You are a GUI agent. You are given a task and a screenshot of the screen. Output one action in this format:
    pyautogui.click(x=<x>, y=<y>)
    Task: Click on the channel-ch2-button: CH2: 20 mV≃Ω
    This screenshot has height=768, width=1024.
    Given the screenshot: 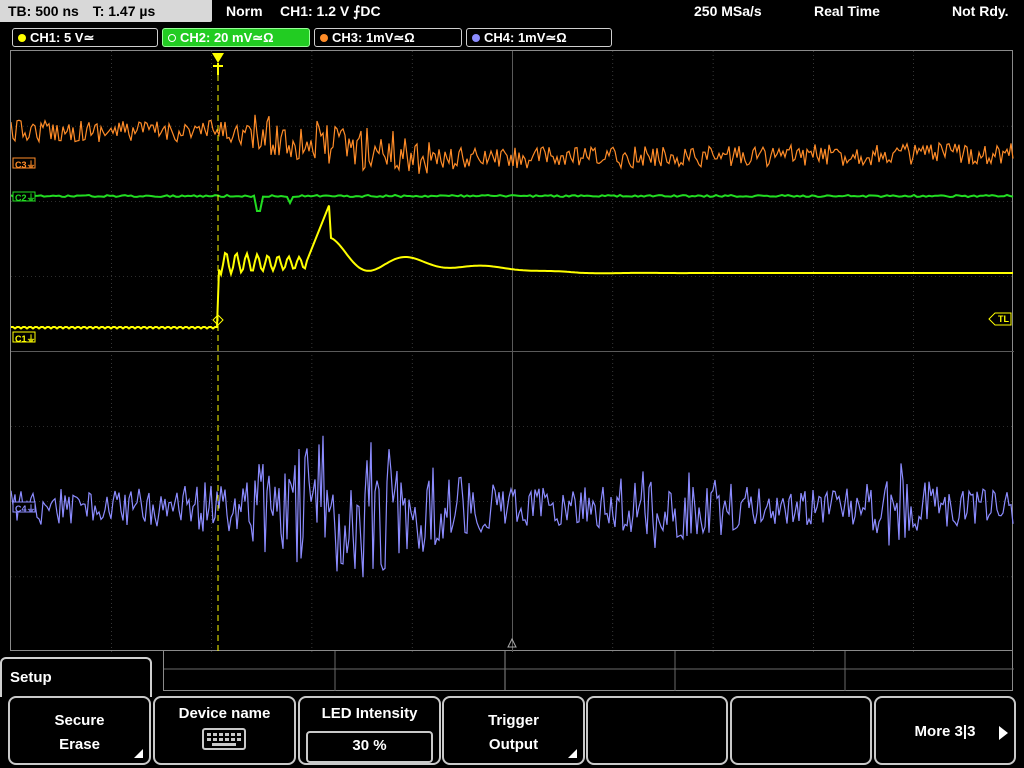 What is the action you would take?
    pyautogui.click(x=236, y=37)
    